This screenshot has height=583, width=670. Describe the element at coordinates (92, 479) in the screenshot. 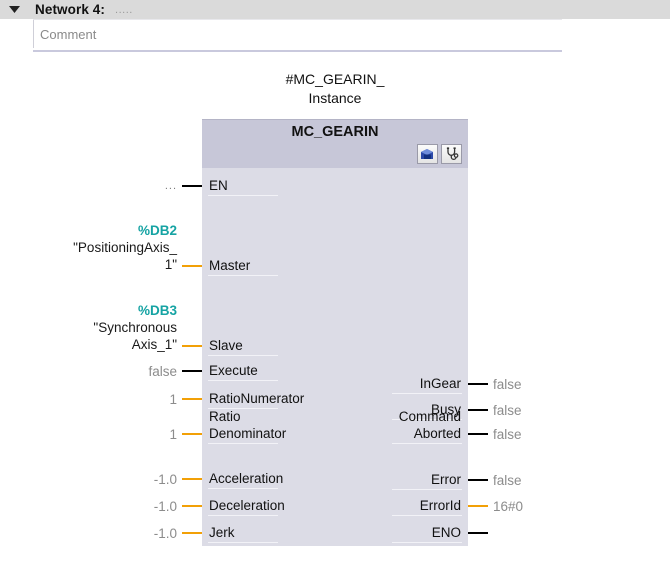

I see `input-operand-acceleration: -1.0` at that location.